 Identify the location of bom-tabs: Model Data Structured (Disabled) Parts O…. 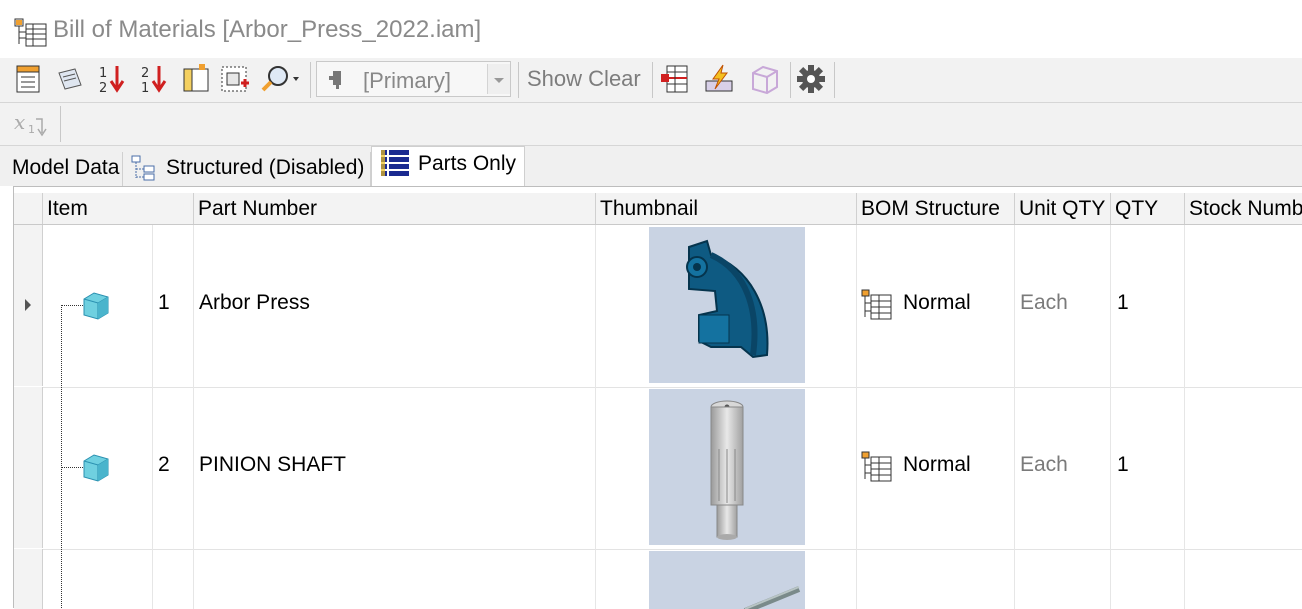
(651, 166).